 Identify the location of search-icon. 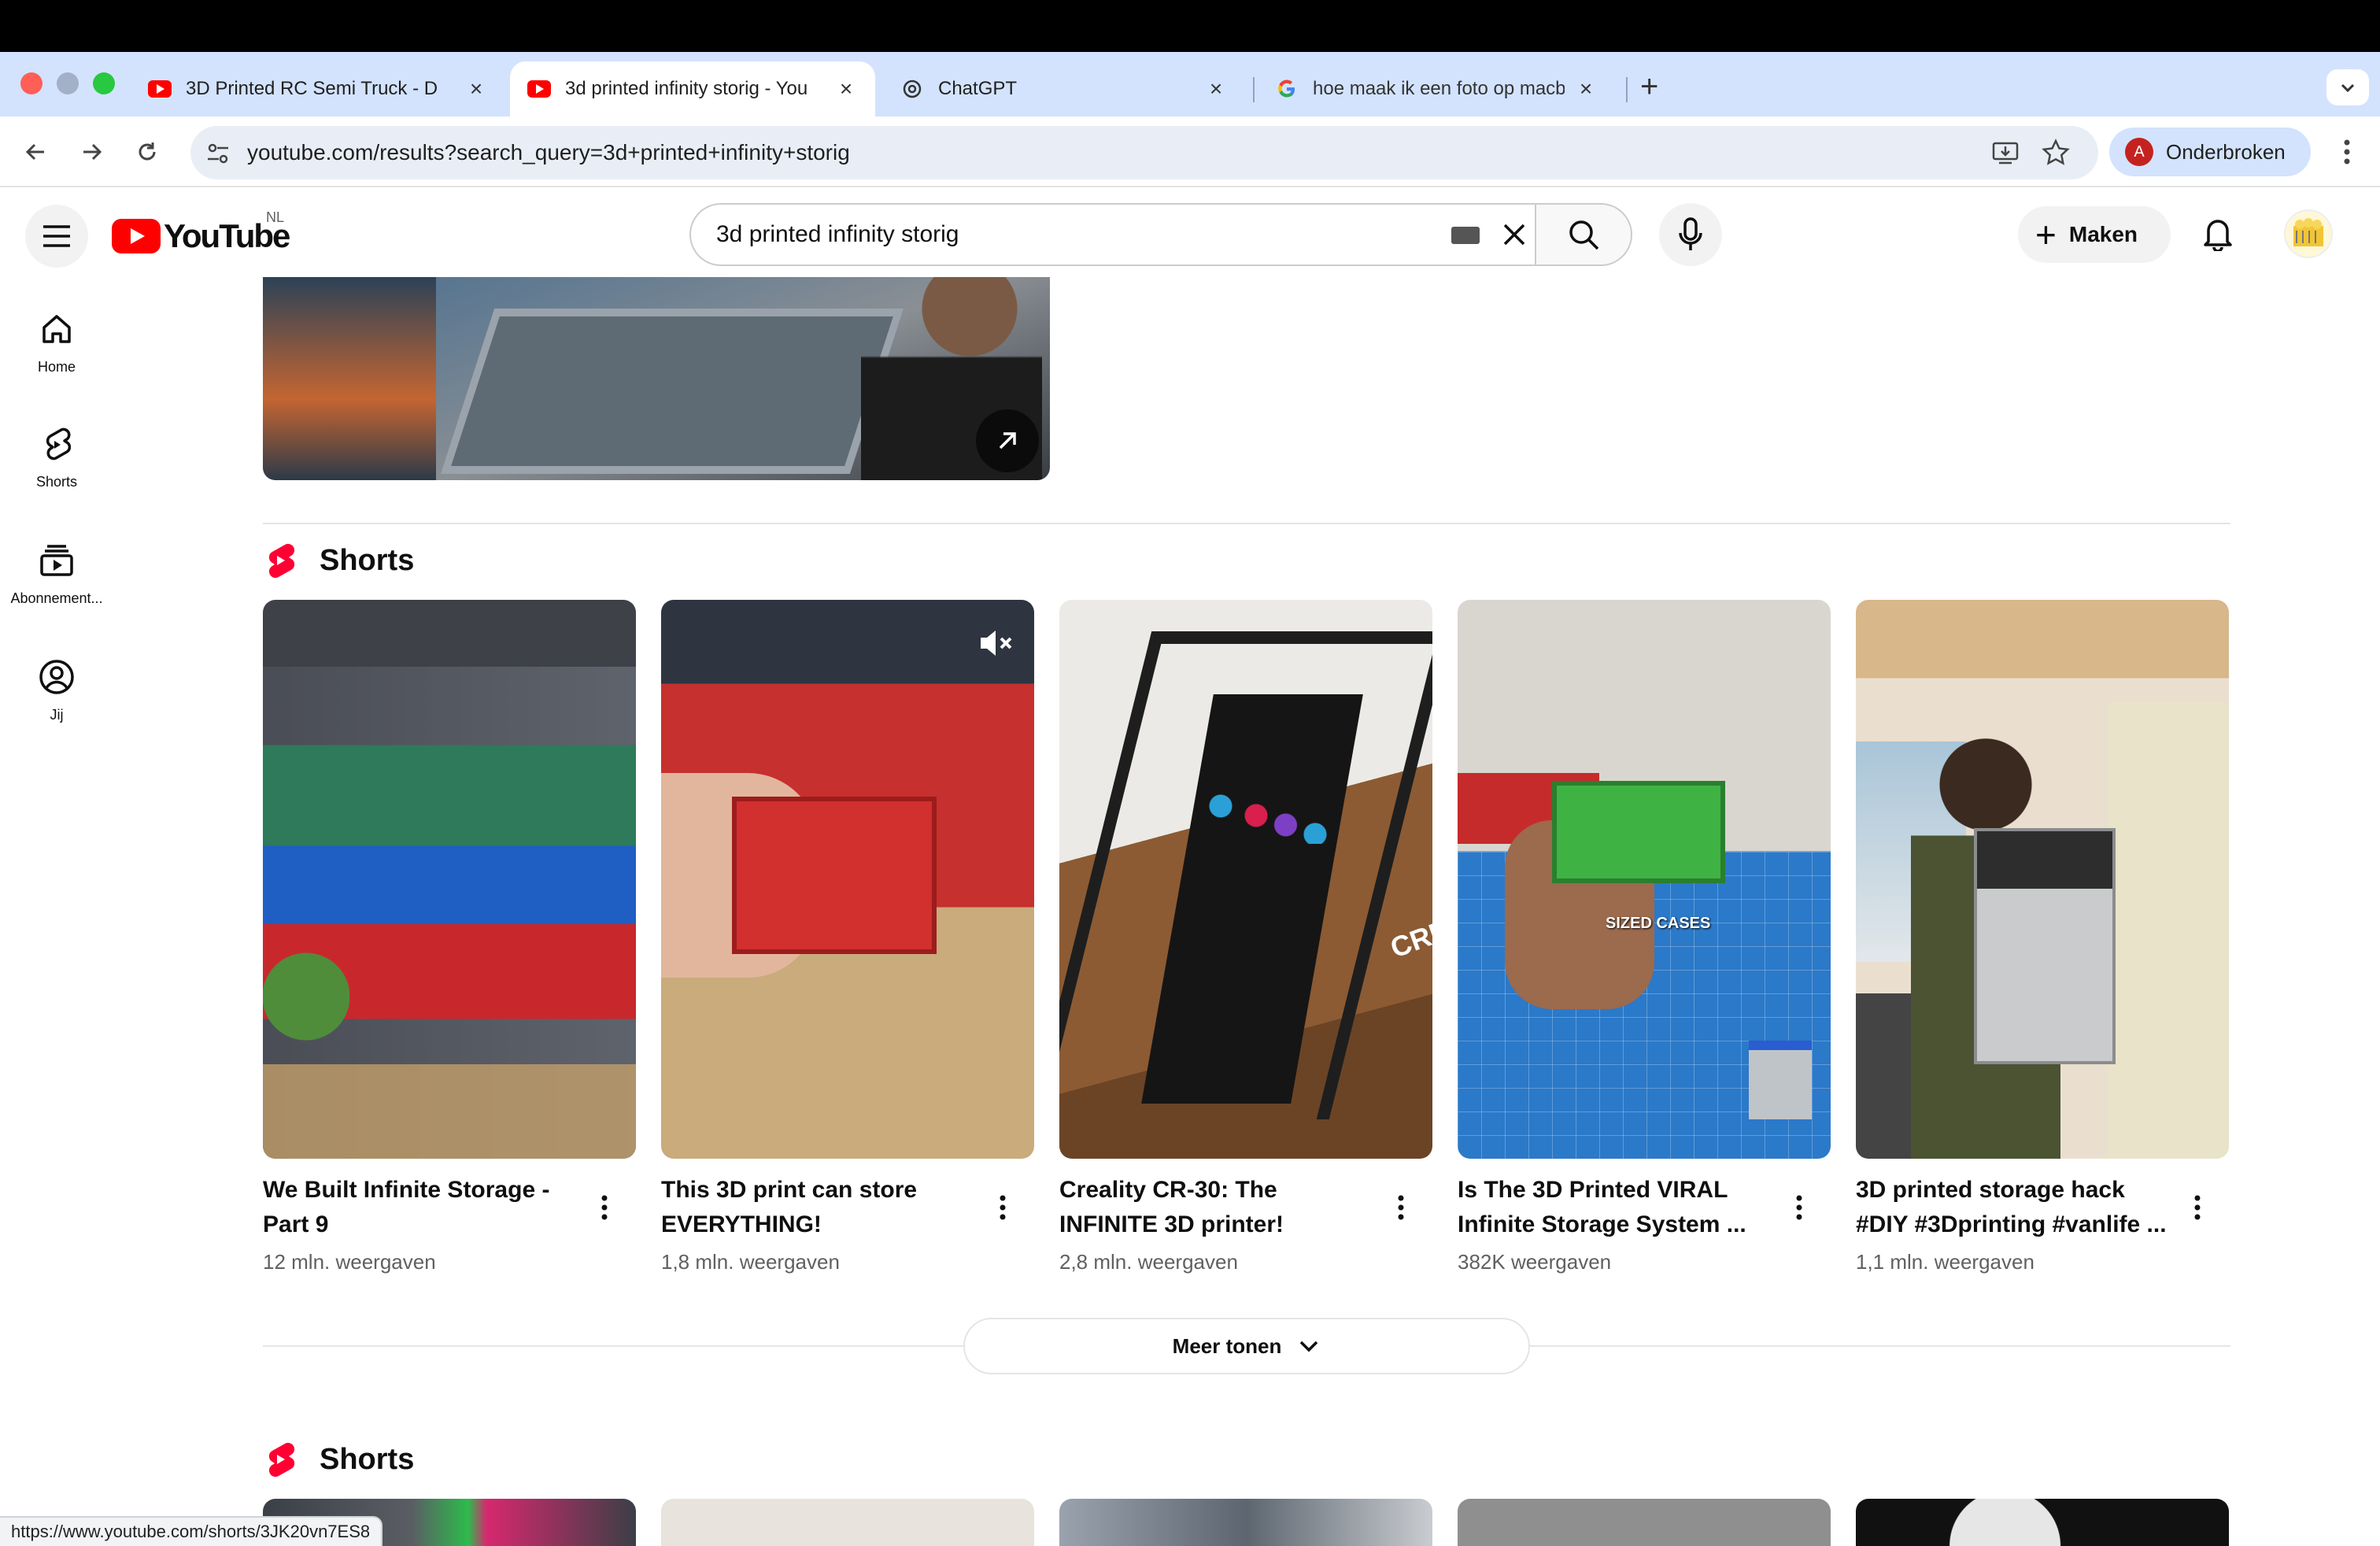
(1584, 235).